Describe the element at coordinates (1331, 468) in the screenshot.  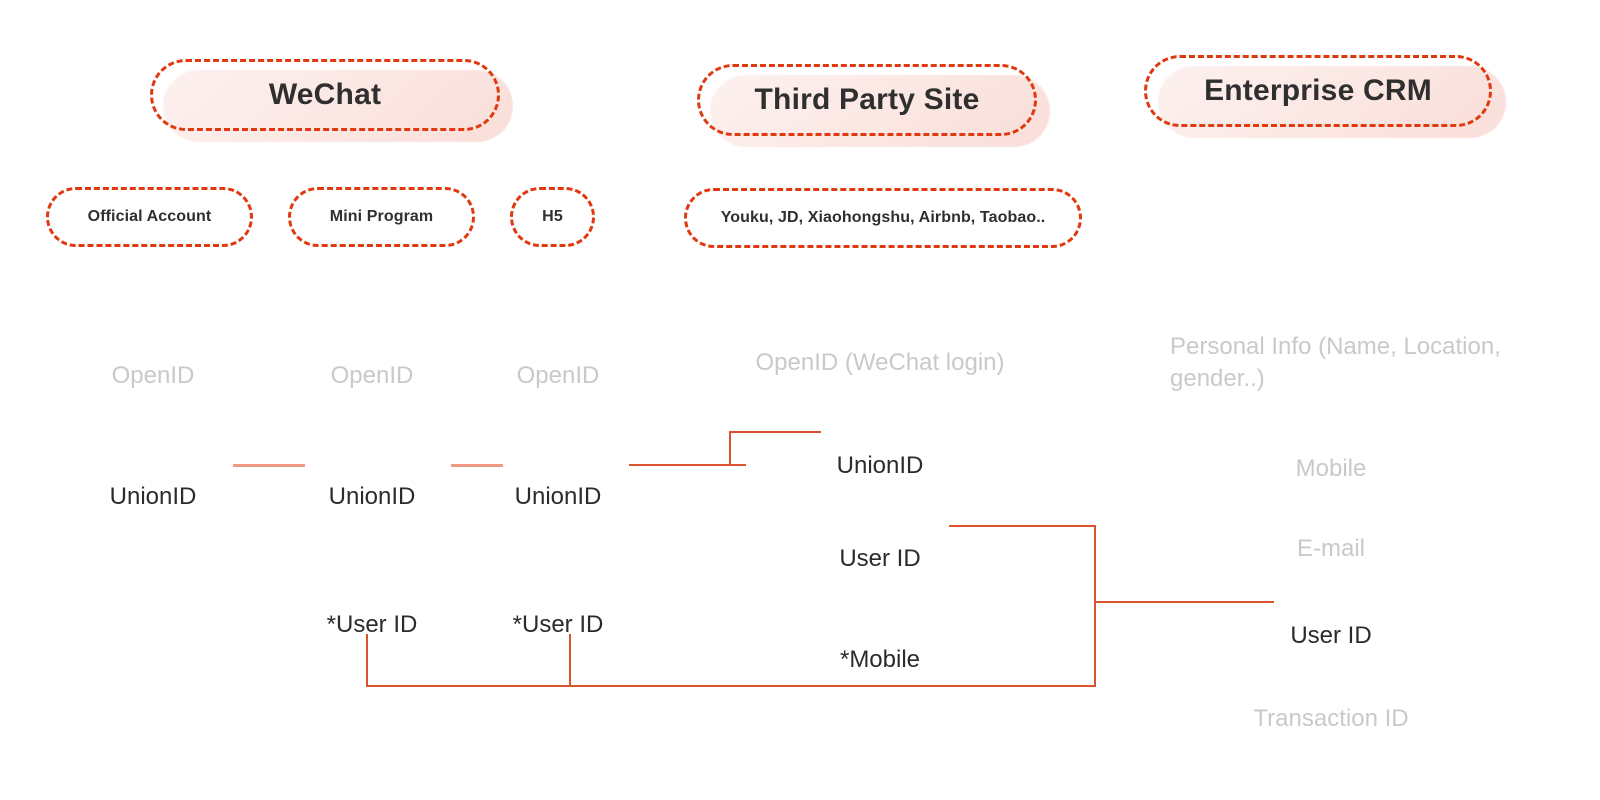
I see `identifier-mobile-crm-label: Mobile` at that location.